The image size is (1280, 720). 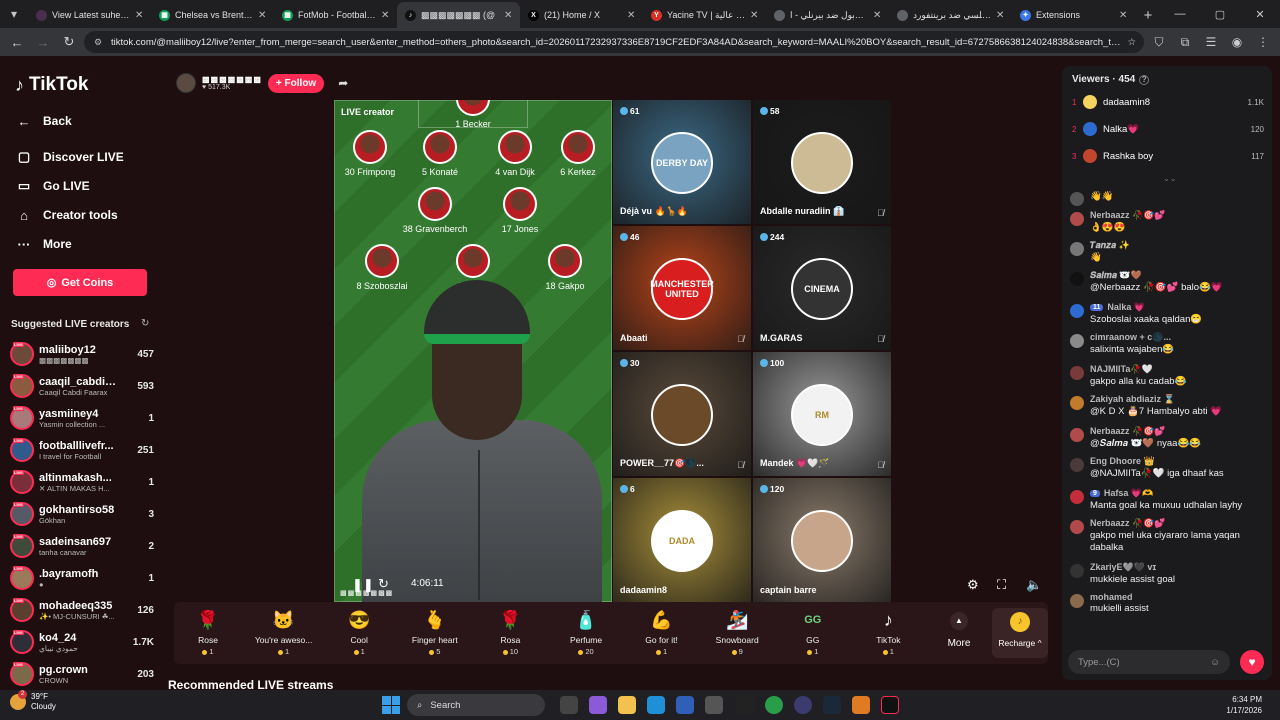 I want to click on clock: 6:34 PM 1/17/2026, so click(x=1244, y=705).